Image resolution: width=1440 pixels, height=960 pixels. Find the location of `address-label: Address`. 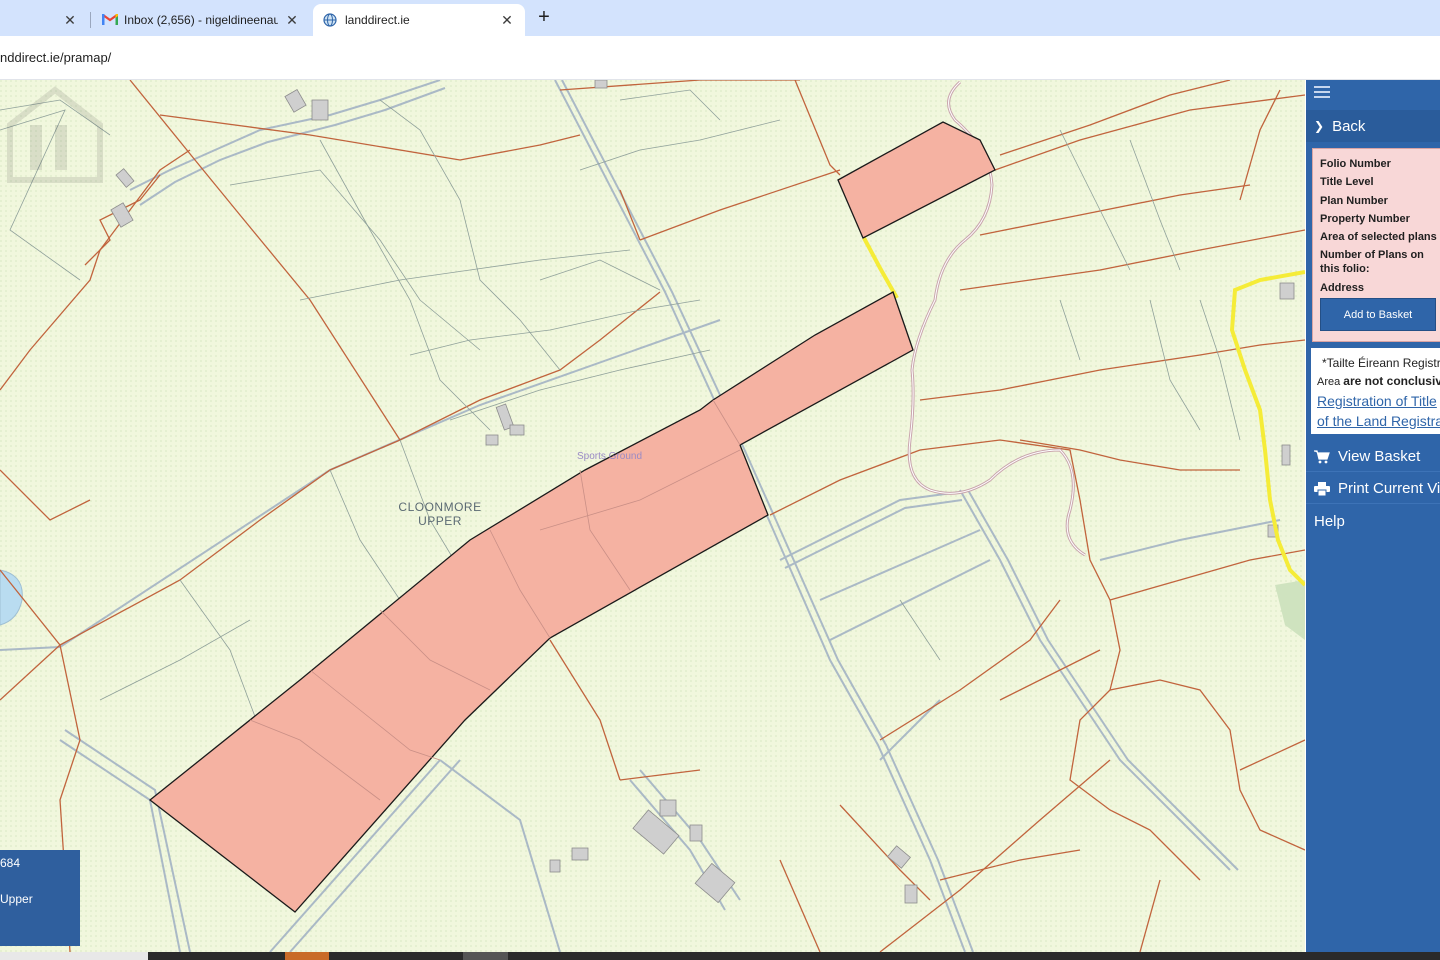

address-label: Address is located at coordinates (1342, 287).